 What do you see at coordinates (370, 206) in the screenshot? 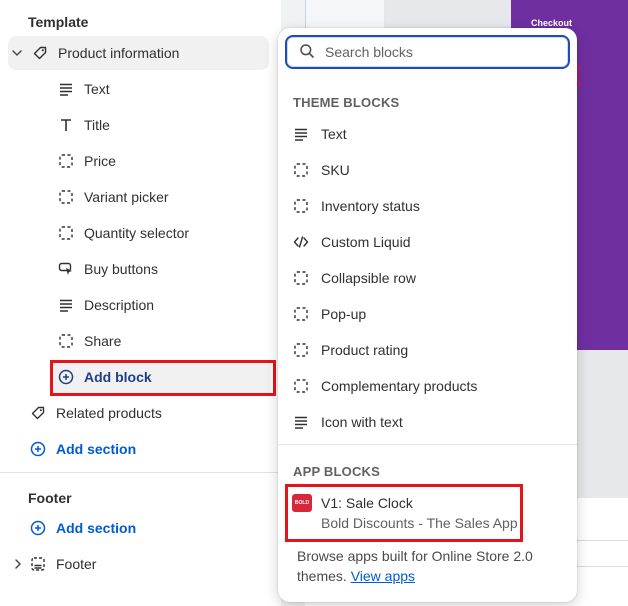
I see `block-label: Inventory status` at bounding box center [370, 206].